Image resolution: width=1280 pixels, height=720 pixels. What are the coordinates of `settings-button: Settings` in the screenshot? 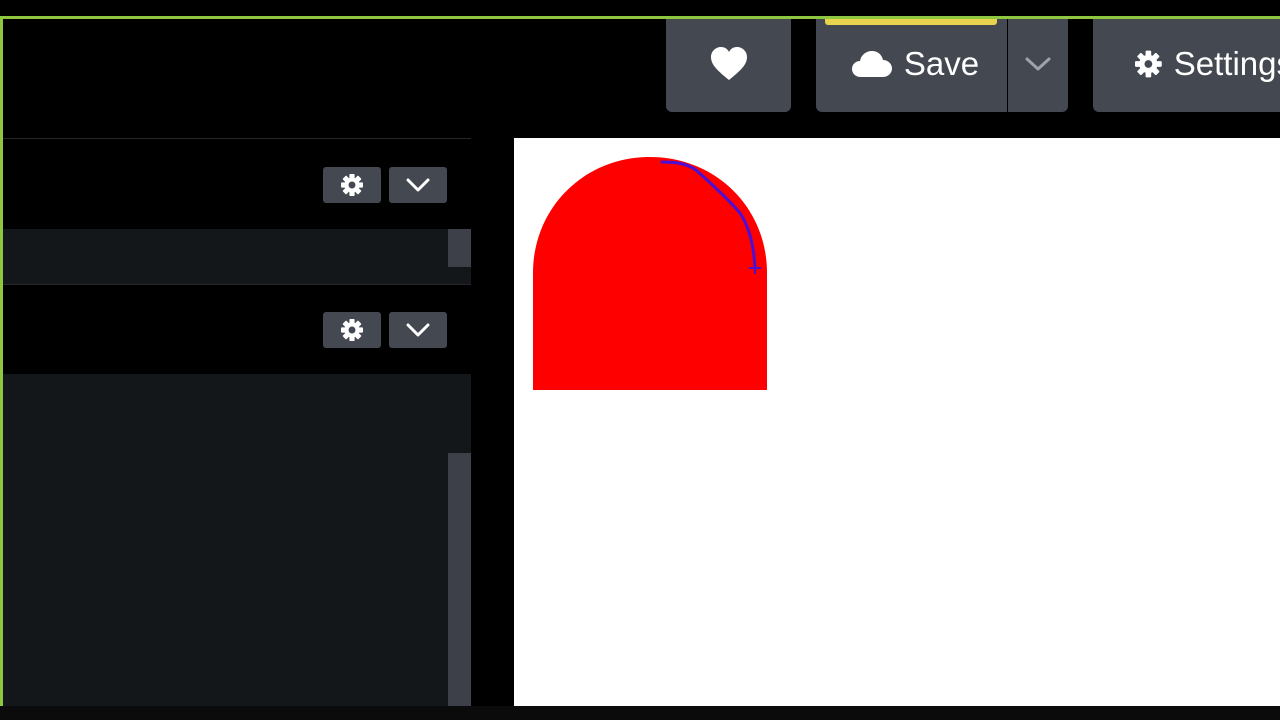 It's located at (1186, 64).